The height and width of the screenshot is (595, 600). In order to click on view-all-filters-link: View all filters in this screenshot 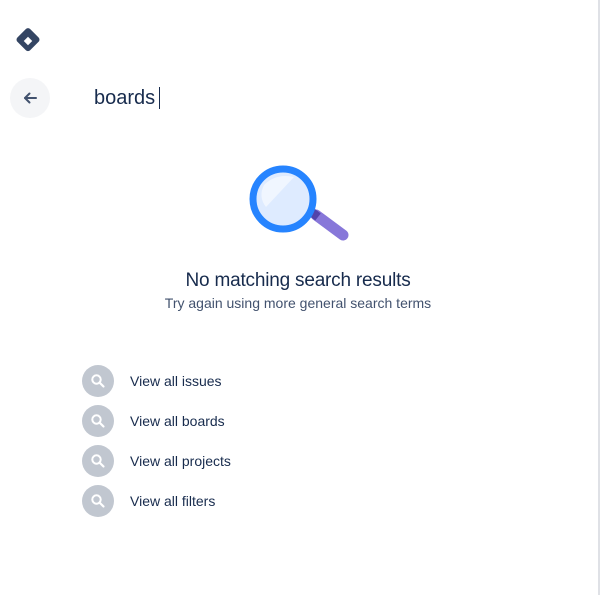, I will do `click(282, 501)`.